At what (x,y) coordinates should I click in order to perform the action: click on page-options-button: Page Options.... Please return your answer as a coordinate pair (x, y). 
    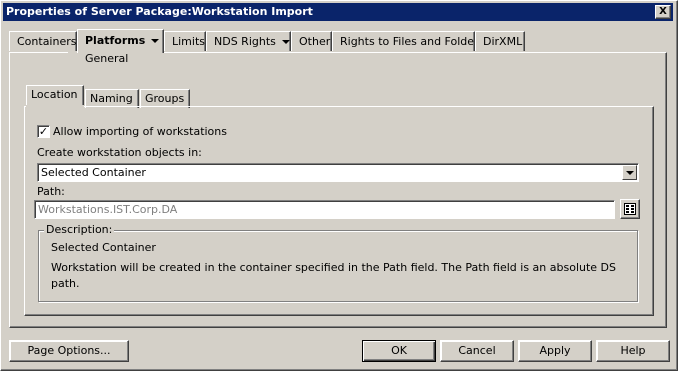
    Looking at the image, I should click on (69, 351).